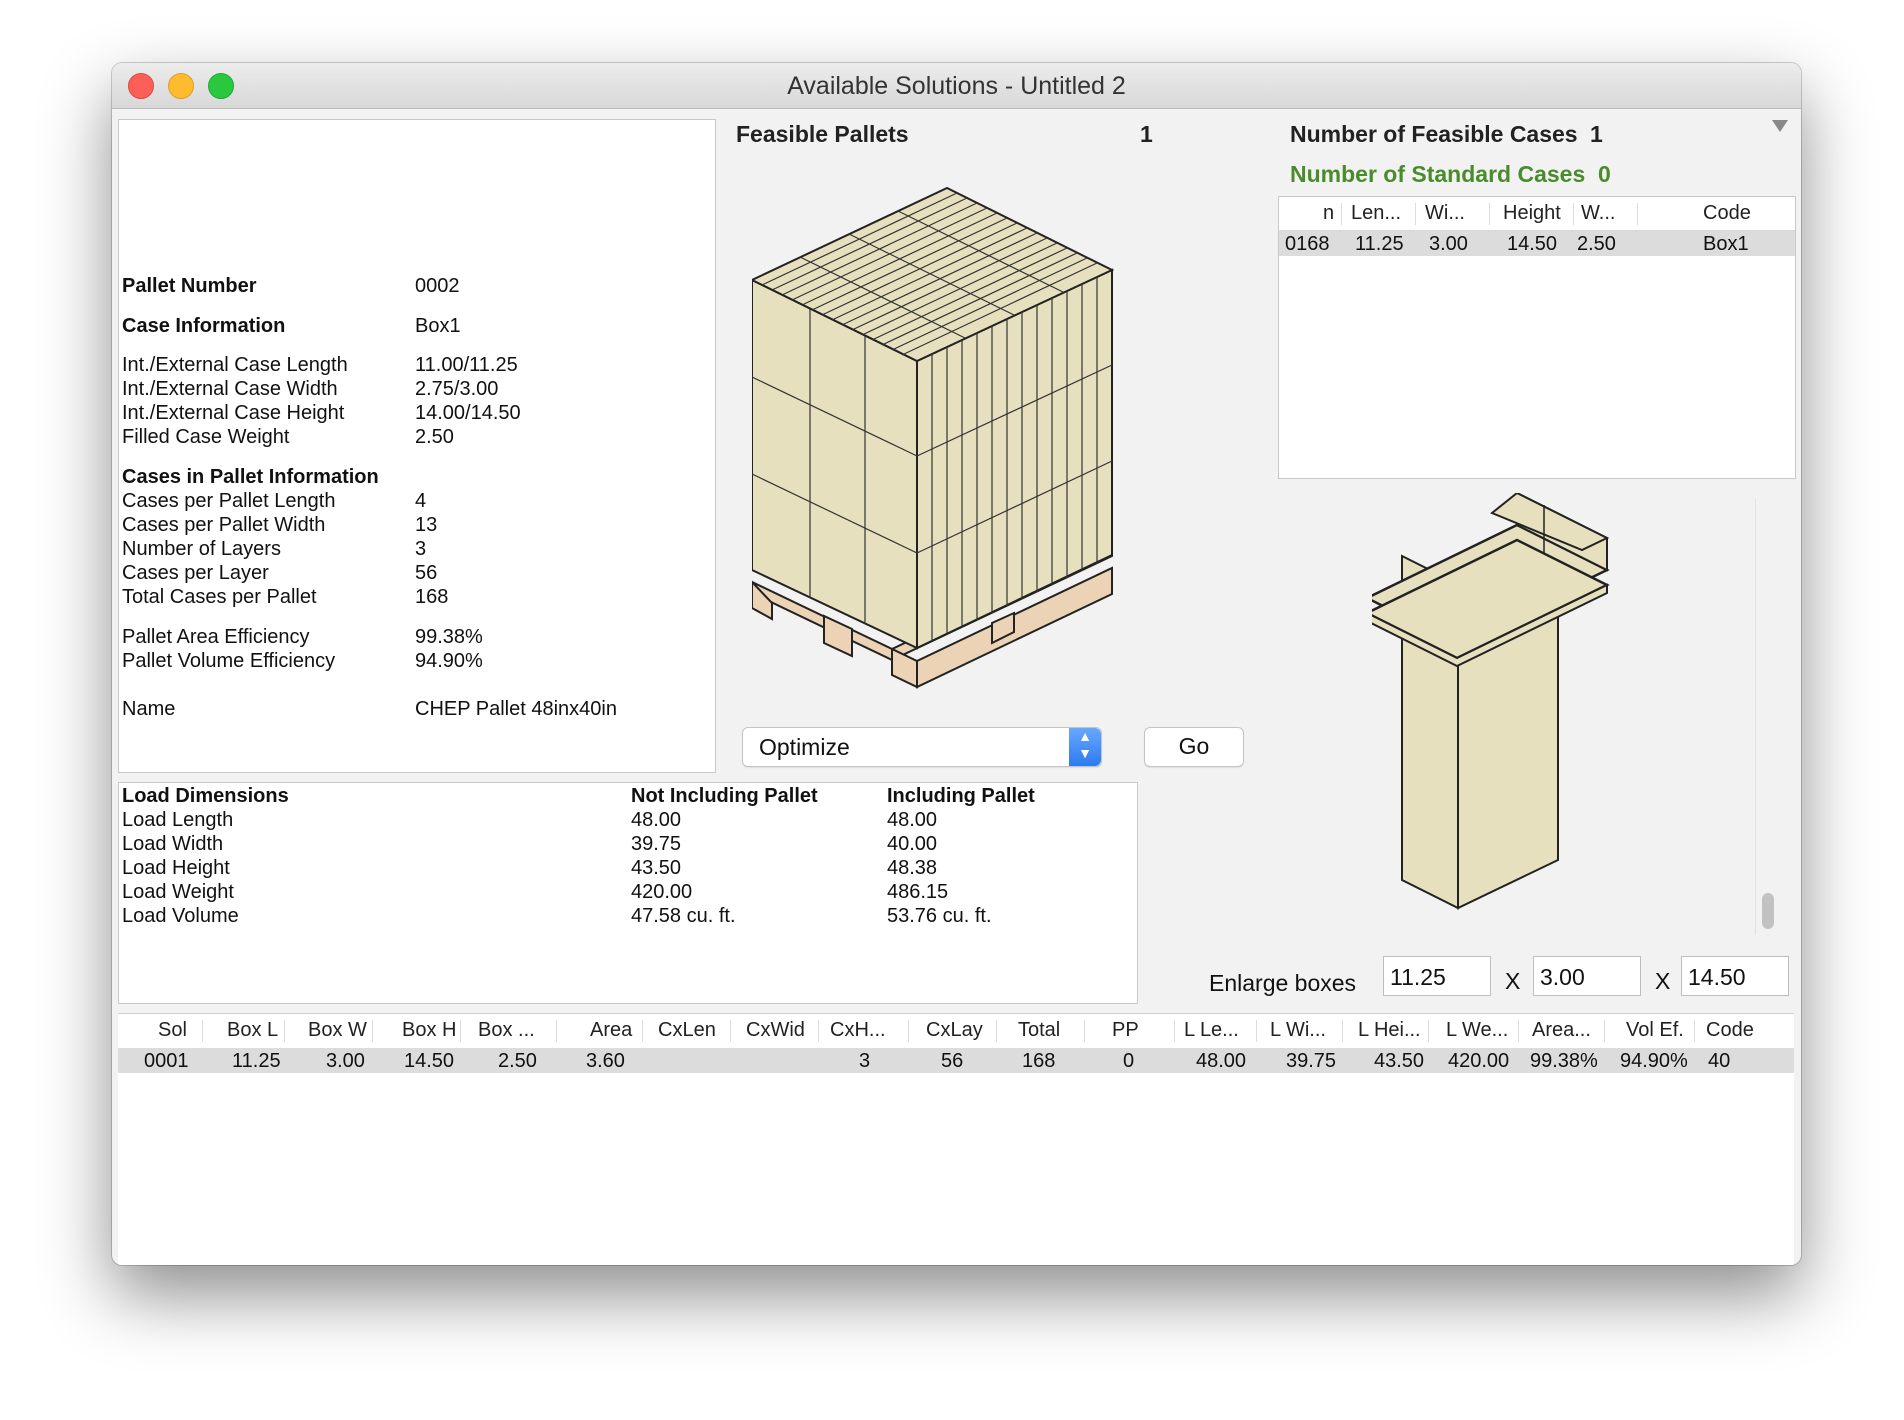 This screenshot has height=1420, width=1904. What do you see at coordinates (954, 1030) in the screenshot?
I see `column-header: CxLay` at bounding box center [954, 1030].